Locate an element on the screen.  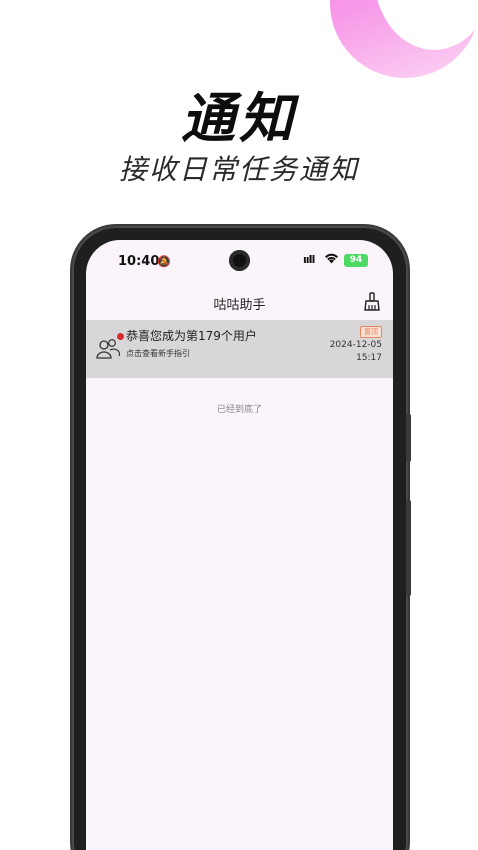
app-title: 咕咕助手 is located at coordinates (239, 305).